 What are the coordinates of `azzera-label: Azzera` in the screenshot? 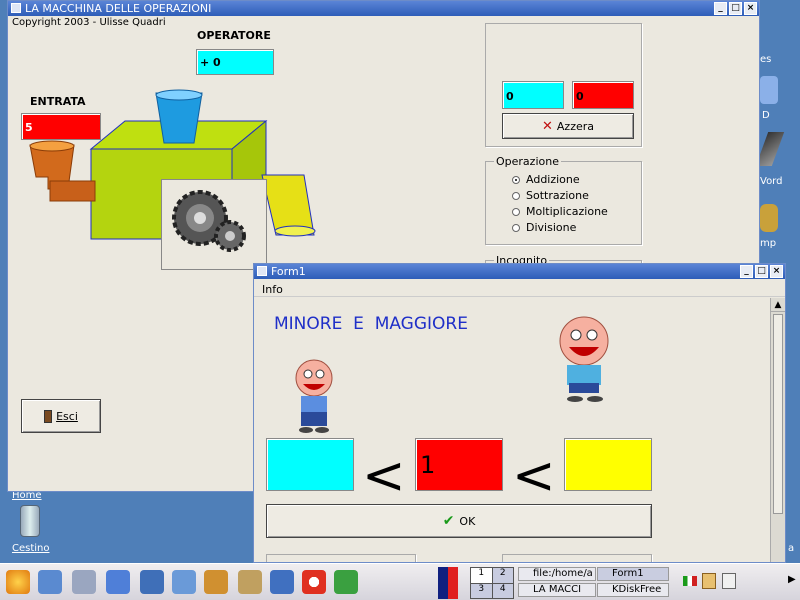 It's located at (575, 126).